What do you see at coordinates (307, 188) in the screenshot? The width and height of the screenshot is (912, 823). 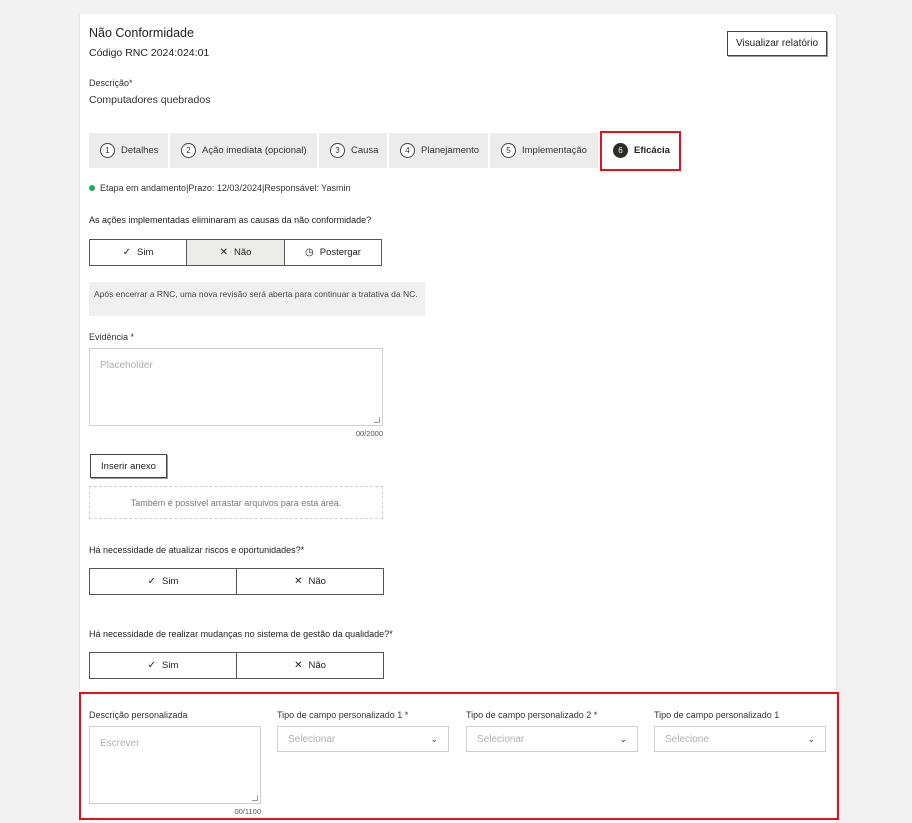 I see `responsible-text: Responsável: Yasmin` at bounding box center [307, 188].